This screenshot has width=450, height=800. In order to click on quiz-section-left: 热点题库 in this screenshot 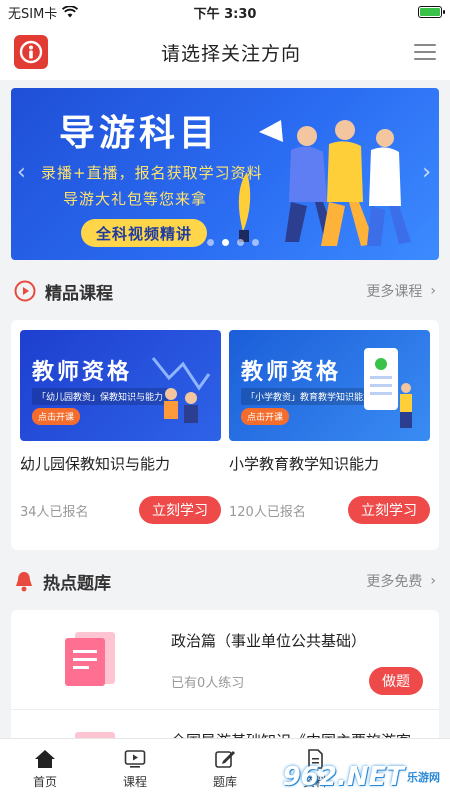, I will do `click(62, 581)`.